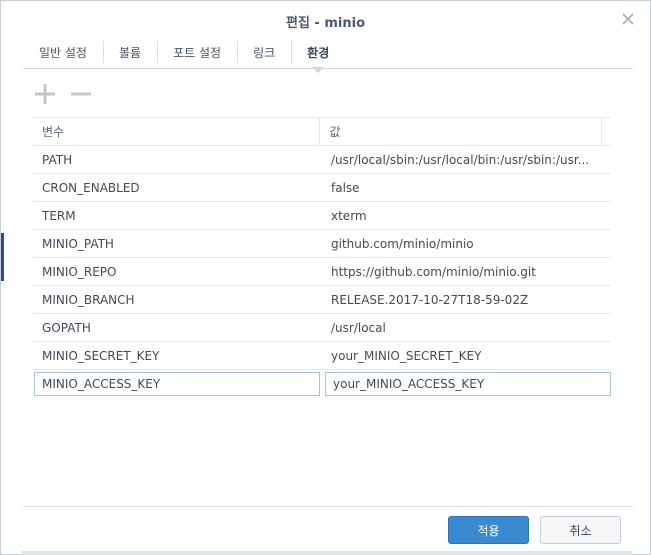  What do you see at coordinates (78, 243) in the screenshot?
I see `variable-name: MINIO_PATH` at bounding box center [78, 243].